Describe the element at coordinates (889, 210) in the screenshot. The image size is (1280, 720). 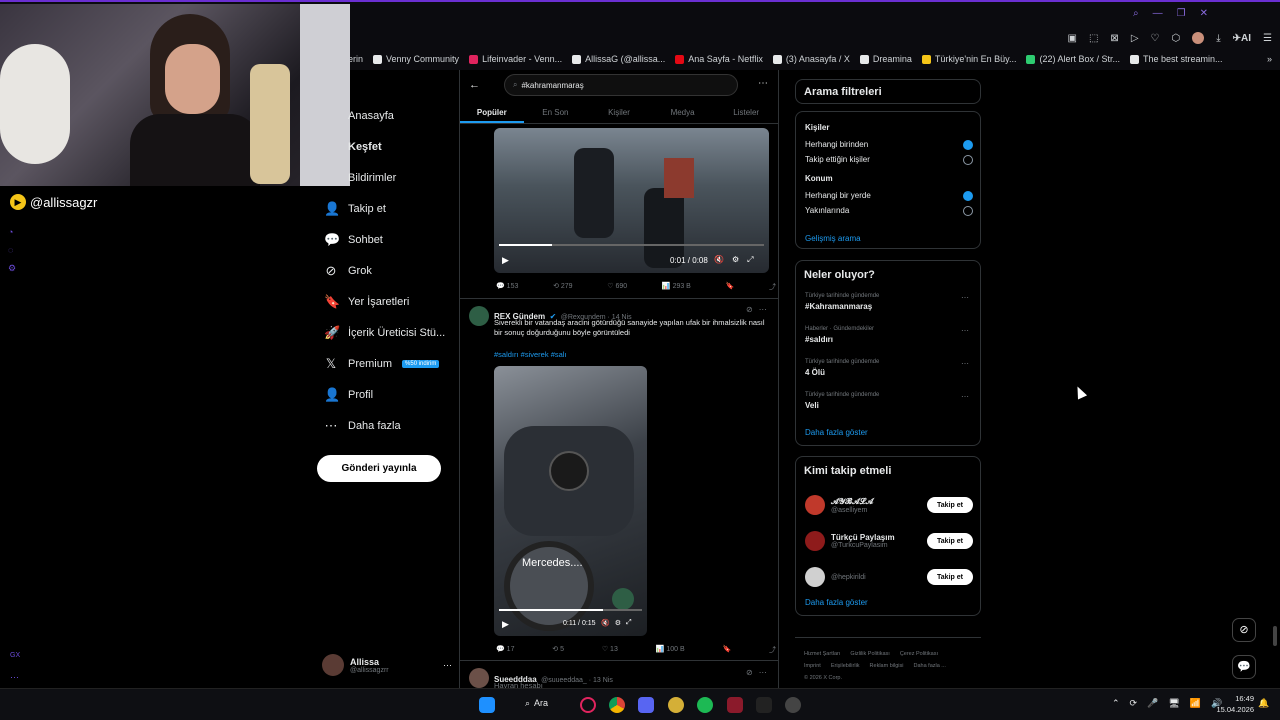
I see `filter-option: Yakınlarında` at that location.